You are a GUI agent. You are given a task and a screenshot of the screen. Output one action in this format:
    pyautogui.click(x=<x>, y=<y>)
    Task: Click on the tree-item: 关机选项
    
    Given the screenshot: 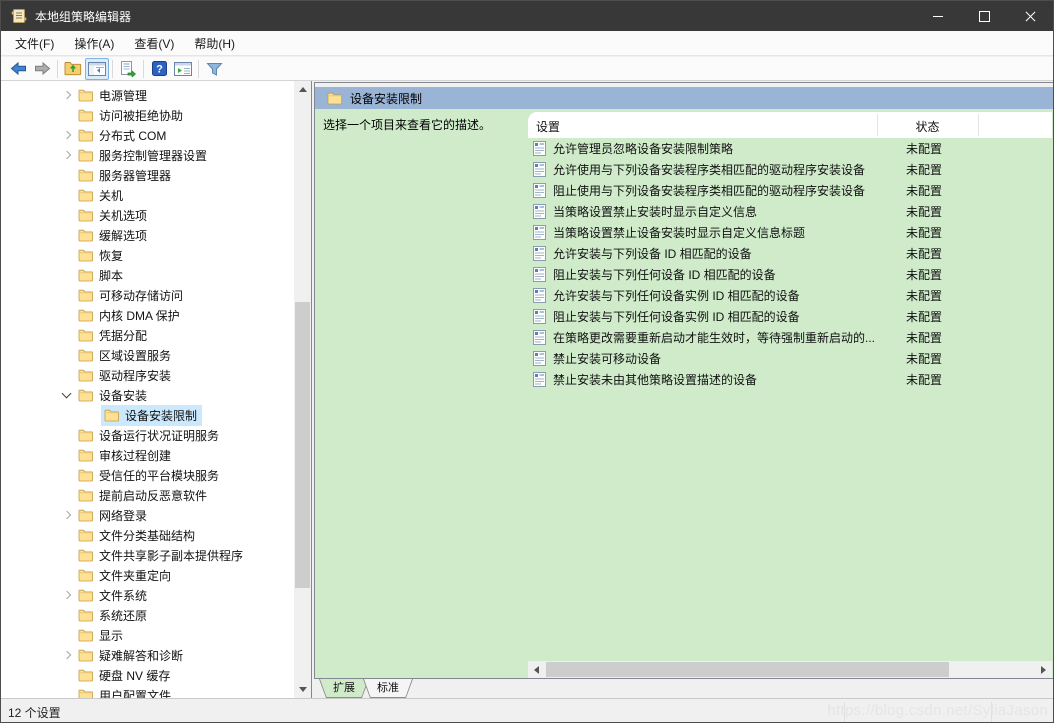 What is the action you would take?
    pyautogui.click(x=147, y=215)
    